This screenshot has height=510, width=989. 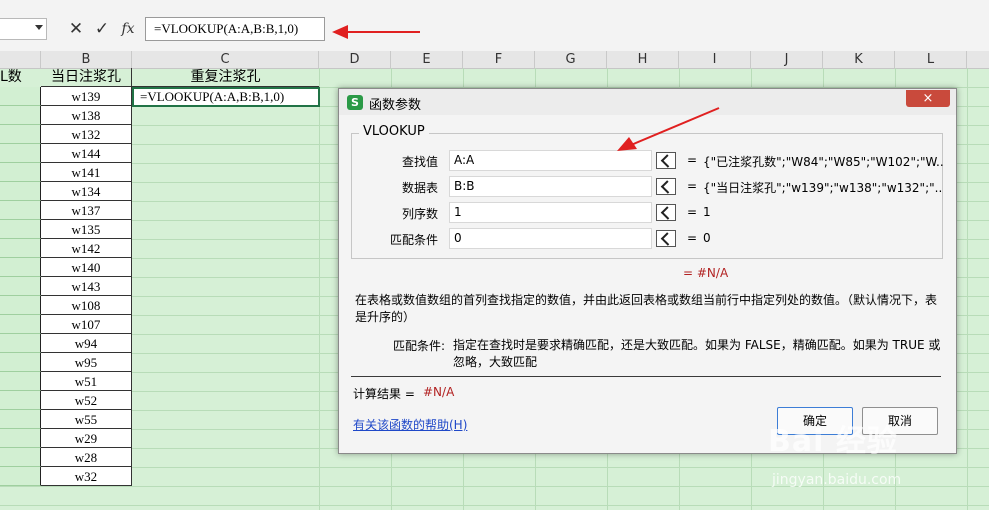 What do you see at coordinates (419, 214) in the screenshot?
I see `arg-label: 列序数` at bounding box center [419, 214].